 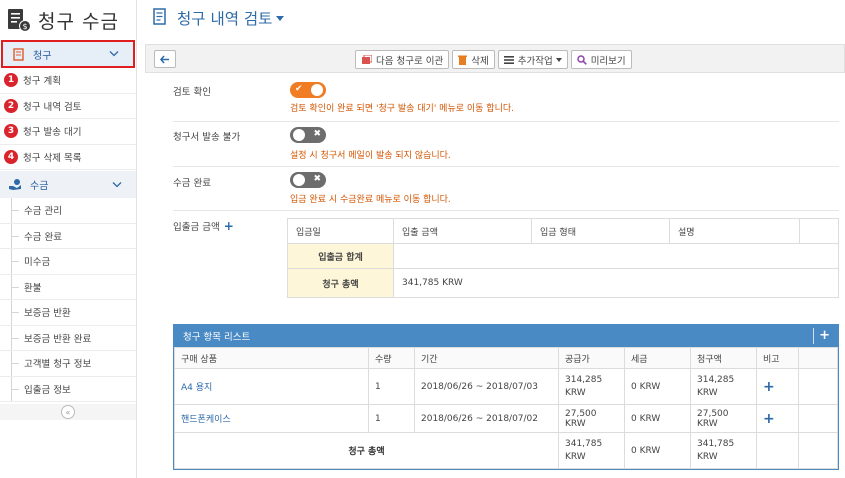 I want to click on search-icon, so click(x=581, y=59).